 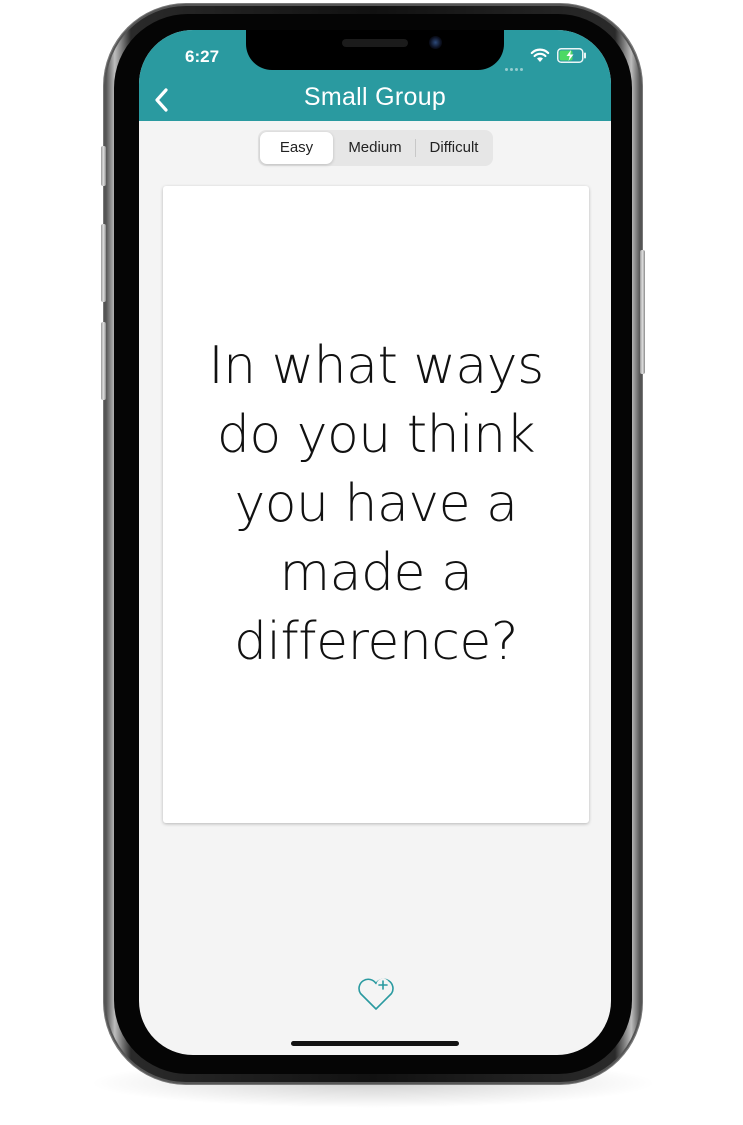 I want to click on segment-easy: Easy, so click(x=296, y=148).